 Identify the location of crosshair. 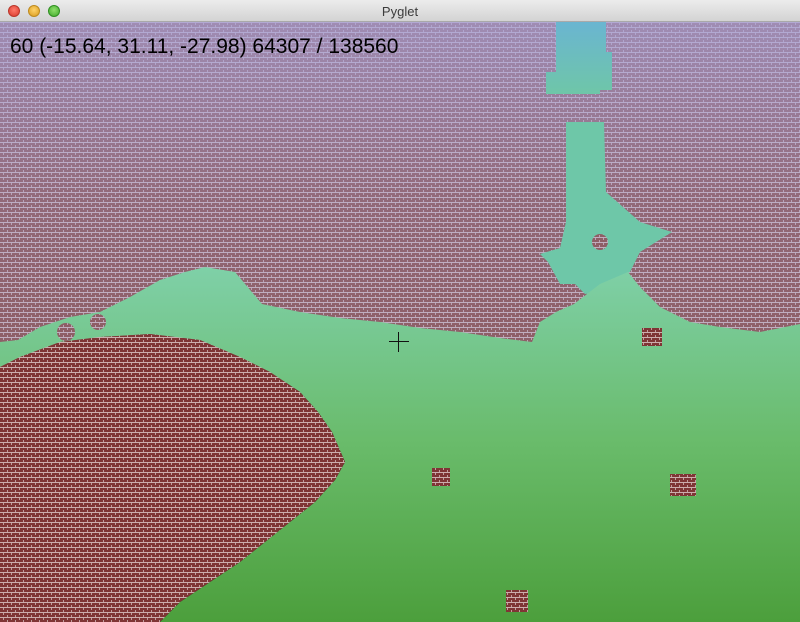
(399, 342).